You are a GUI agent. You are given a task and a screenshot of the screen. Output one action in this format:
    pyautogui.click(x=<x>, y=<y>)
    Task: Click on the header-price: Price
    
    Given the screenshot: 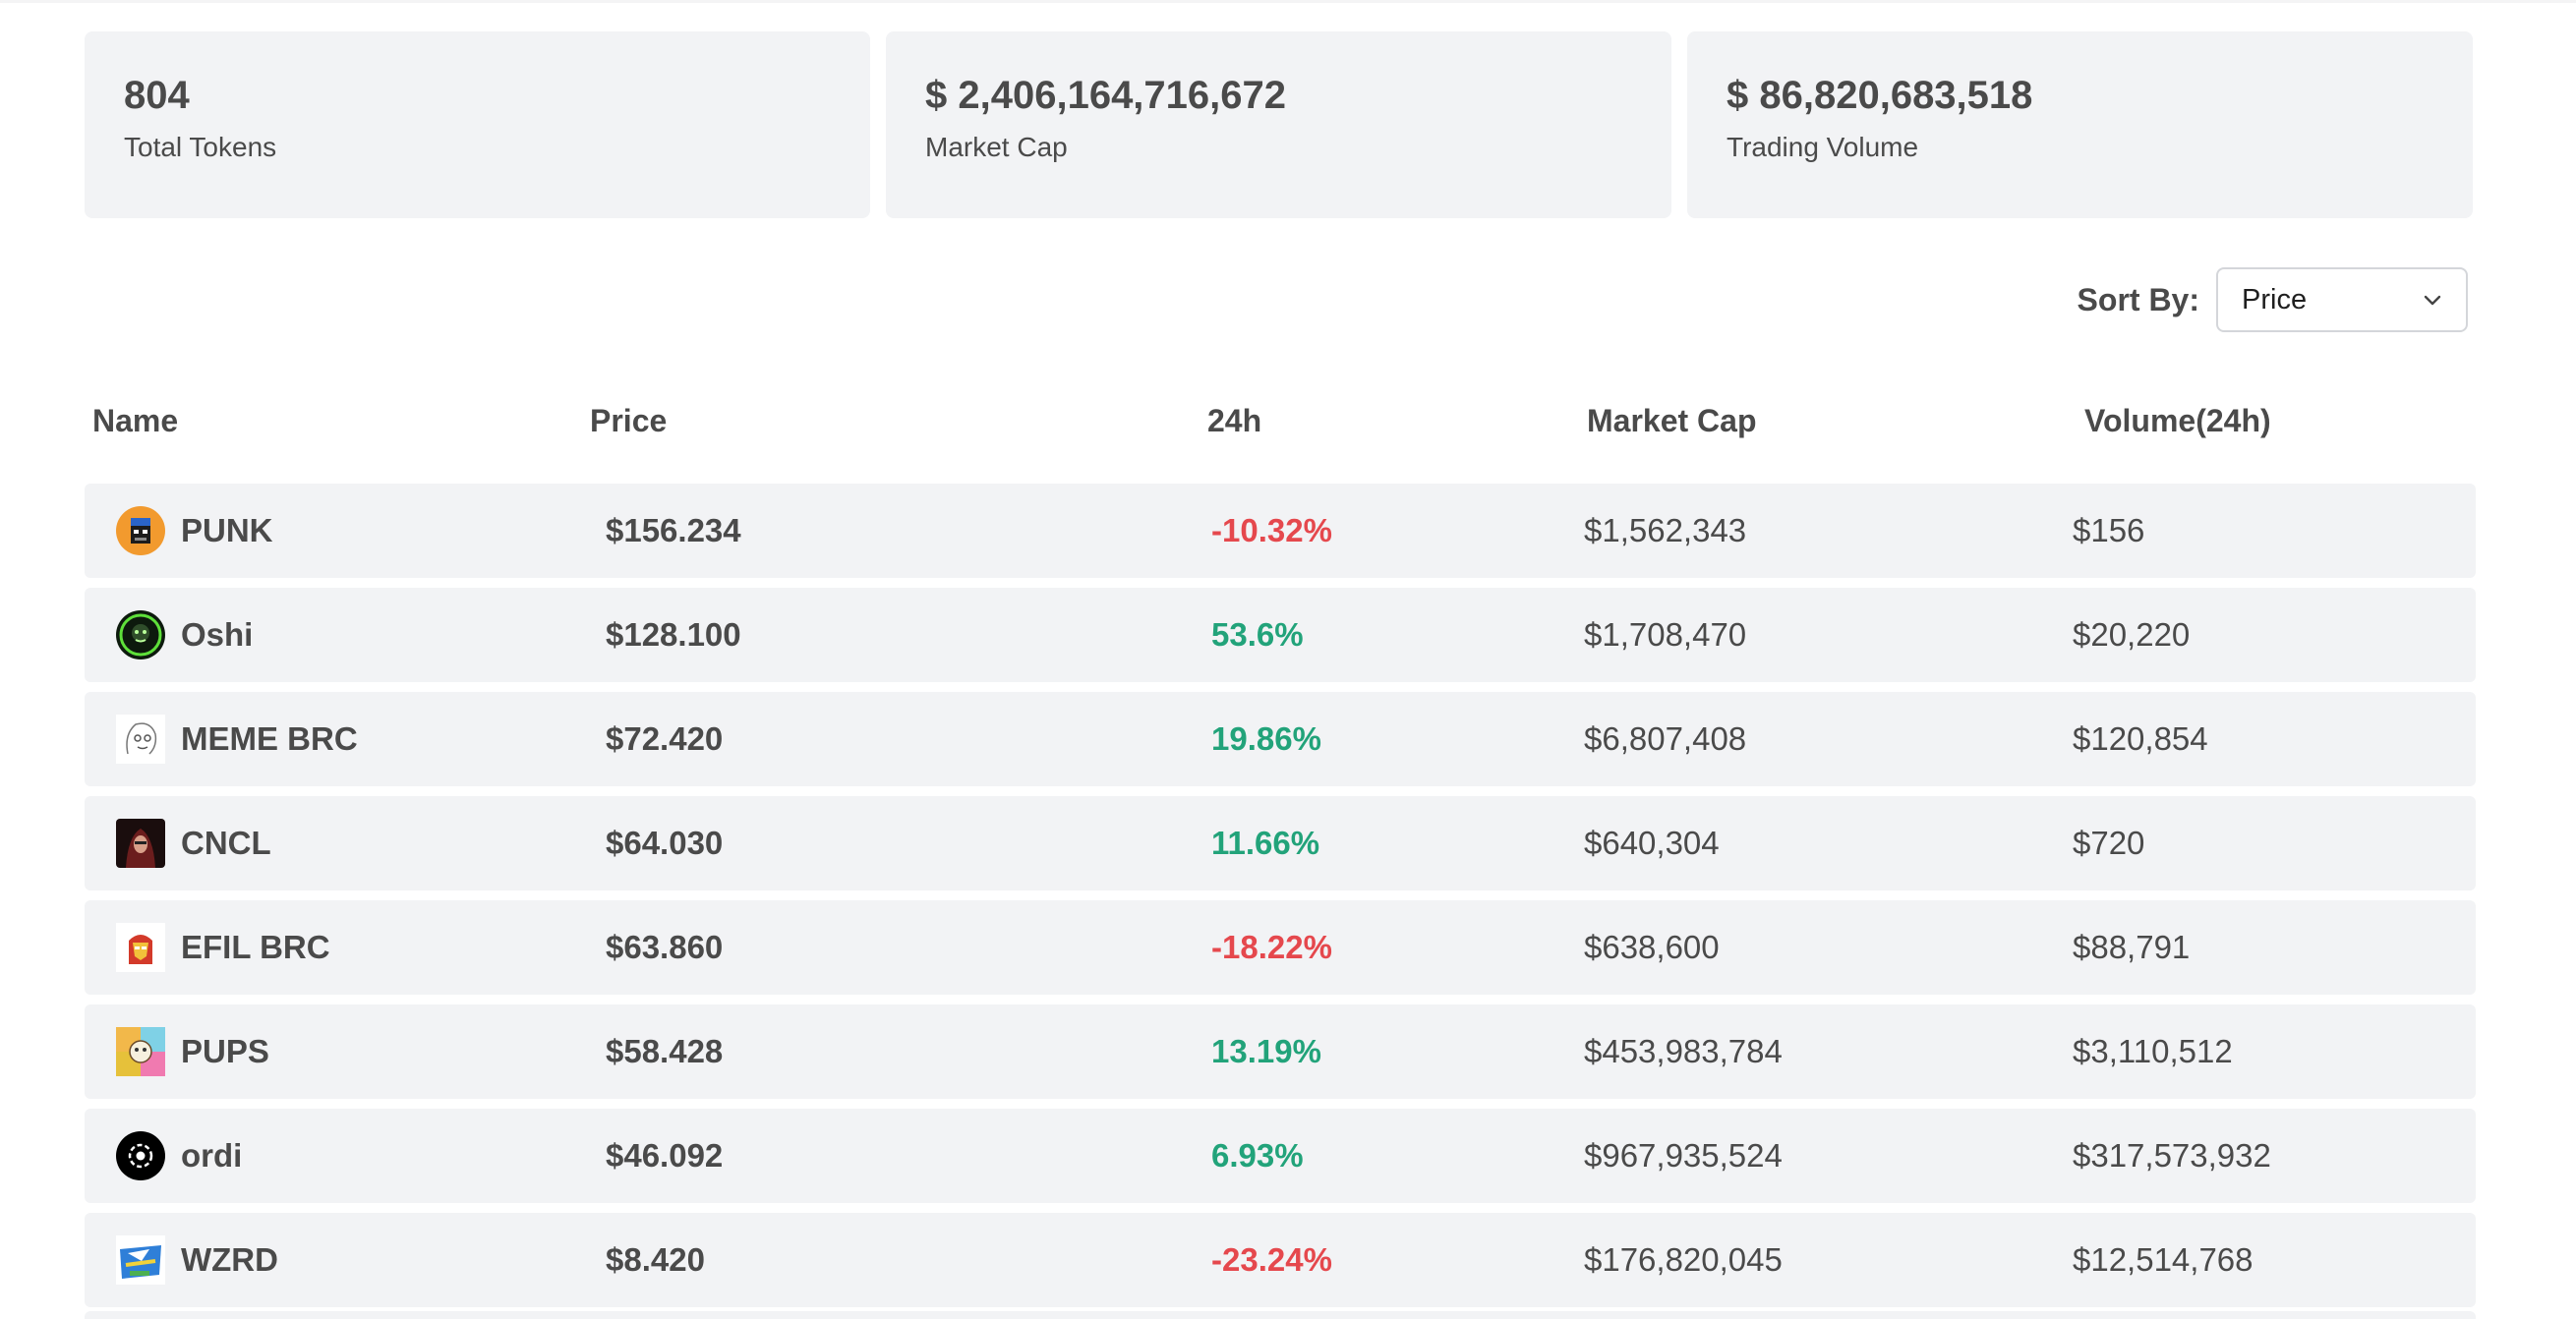 What is the action you would take?
    pyautogui.click(x=628, y=420)
    